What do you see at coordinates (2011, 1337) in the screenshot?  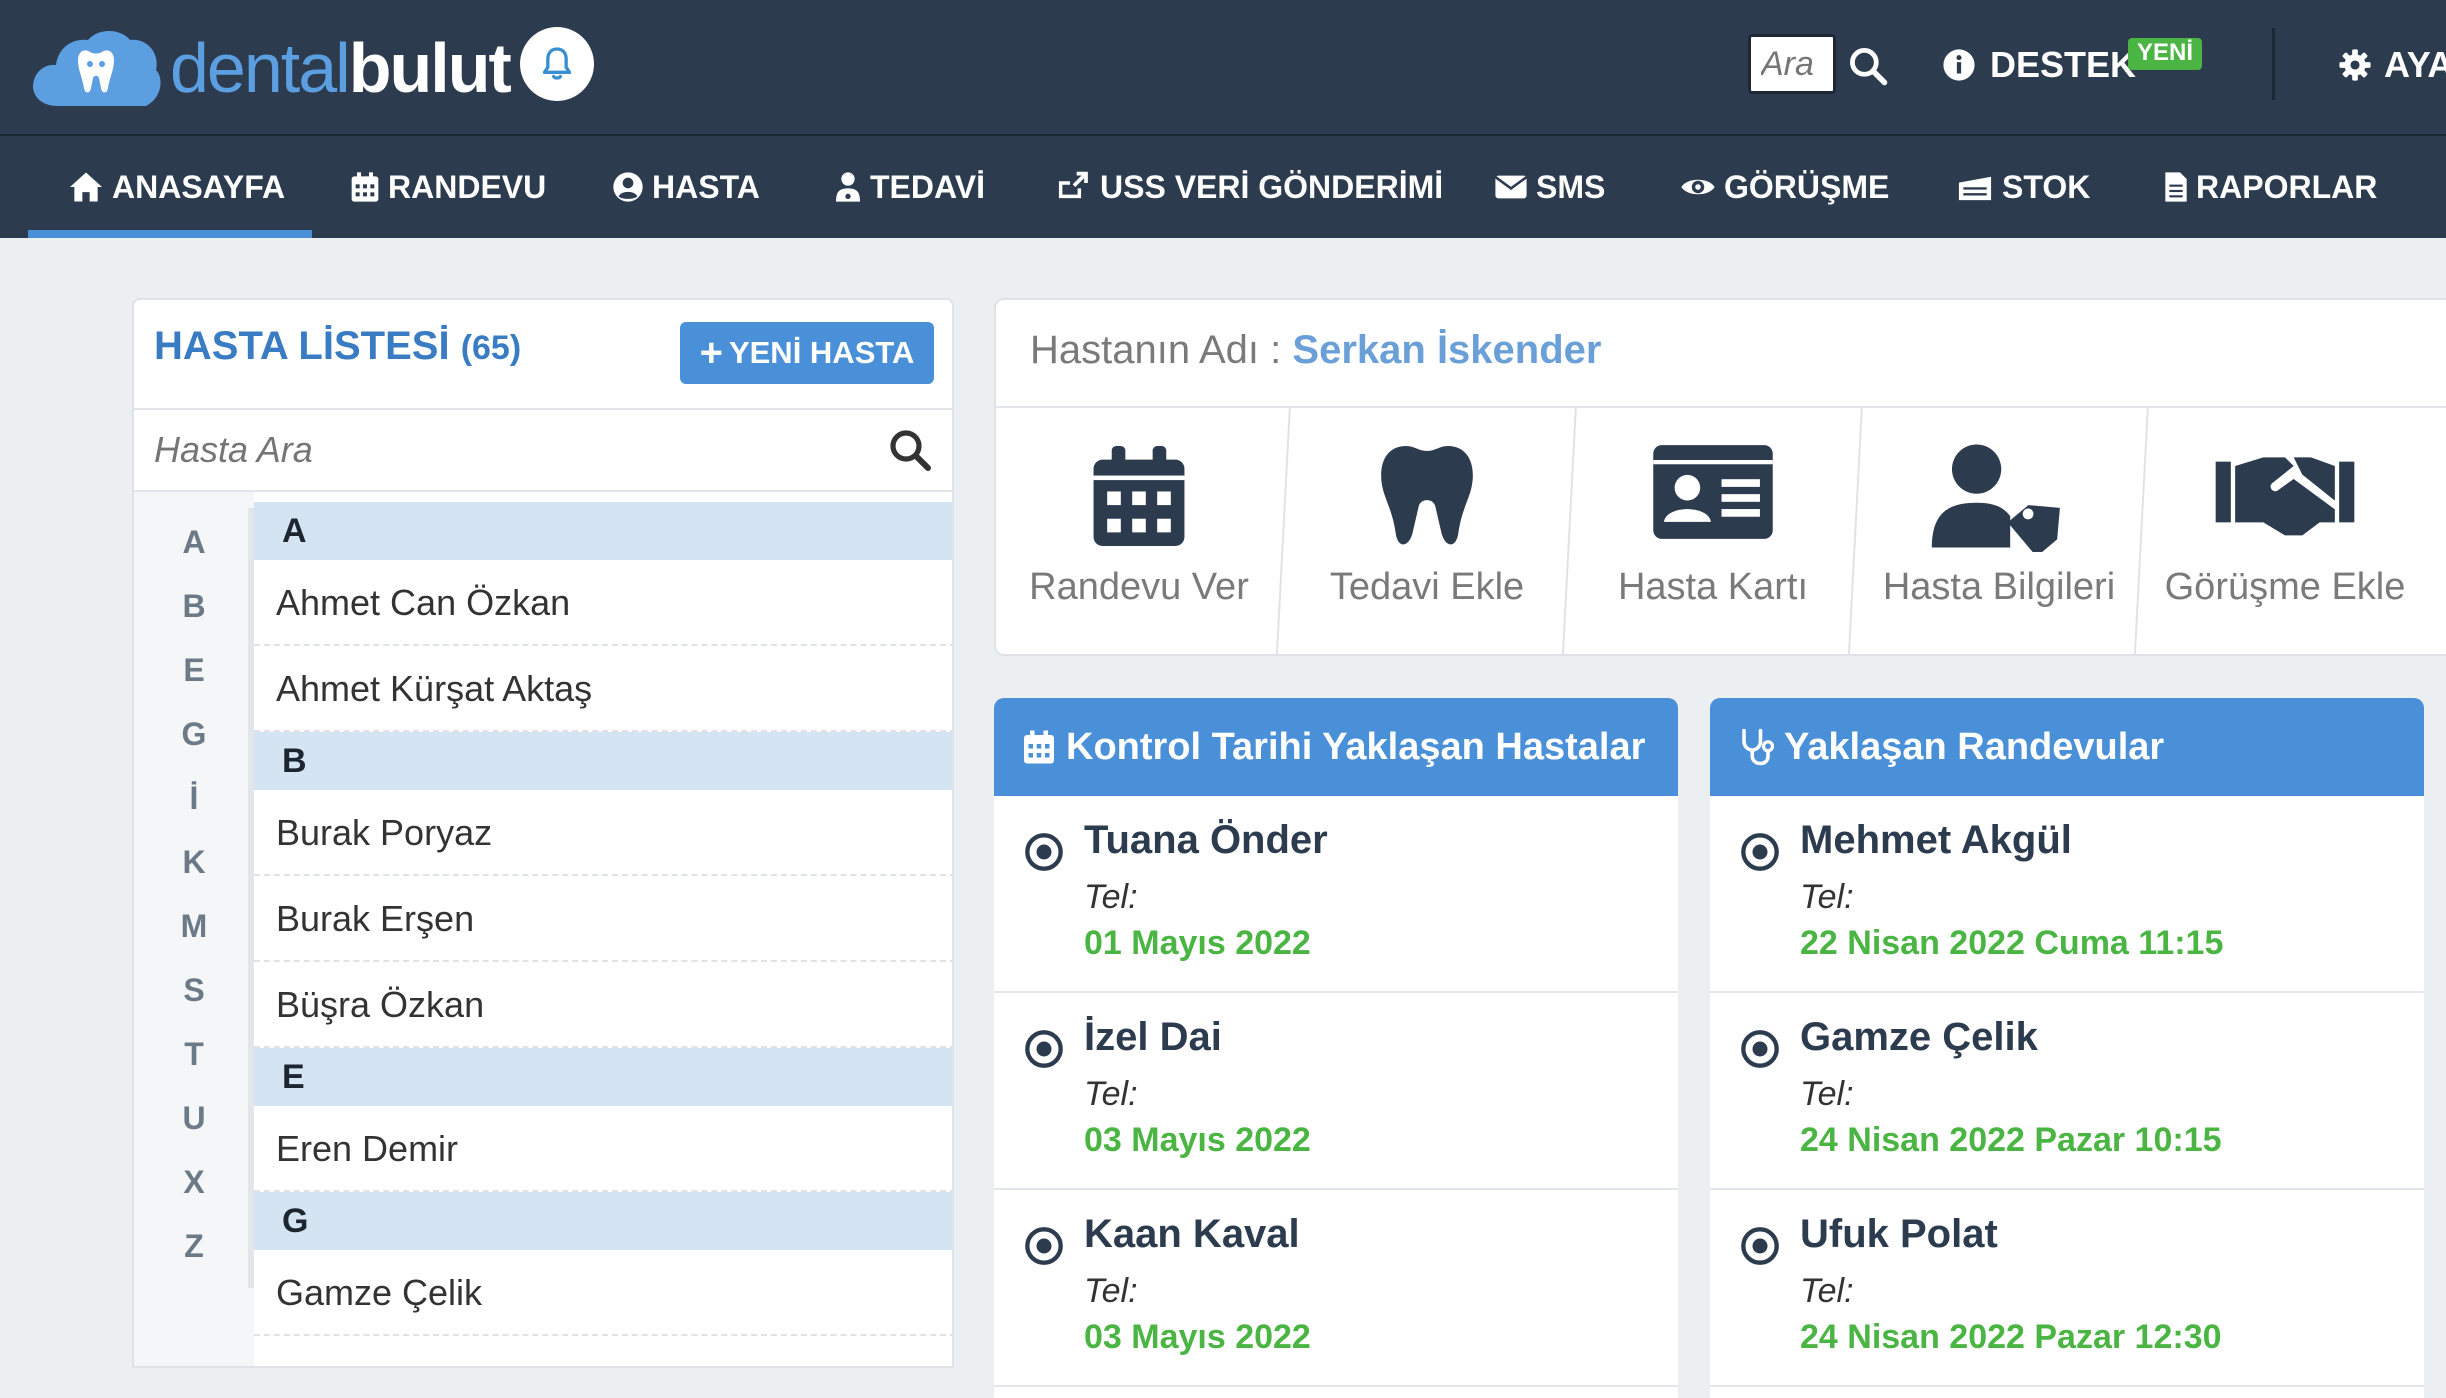 I see `entry-date: 24 Nisan 2022 Pazar 12:30` at bounding box center [2011, 1337].